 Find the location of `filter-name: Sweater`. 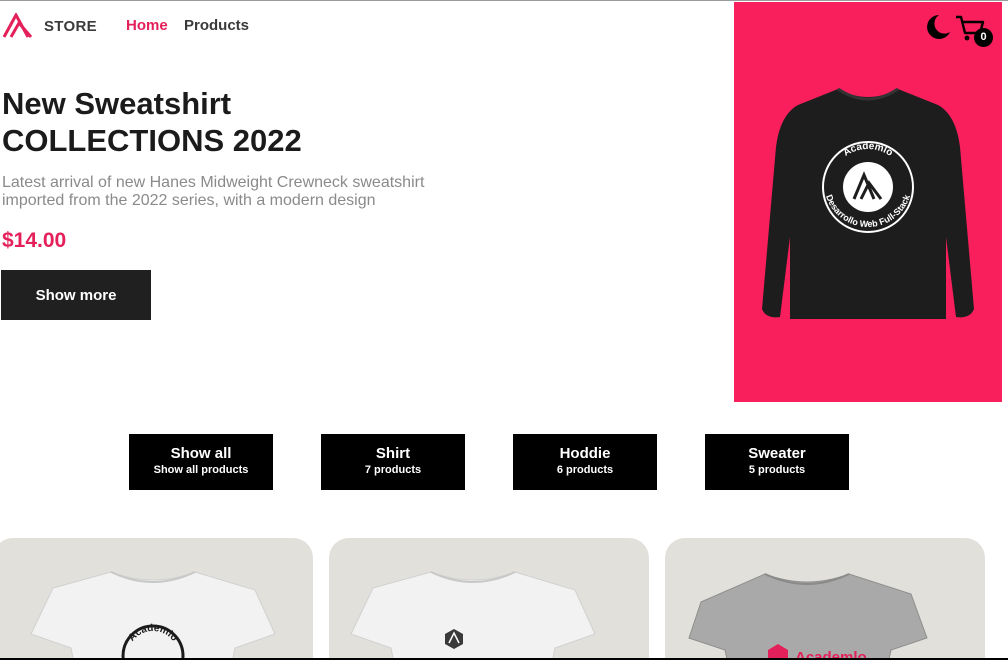

filter-name: Sweater is located at coordinates (777, 453).